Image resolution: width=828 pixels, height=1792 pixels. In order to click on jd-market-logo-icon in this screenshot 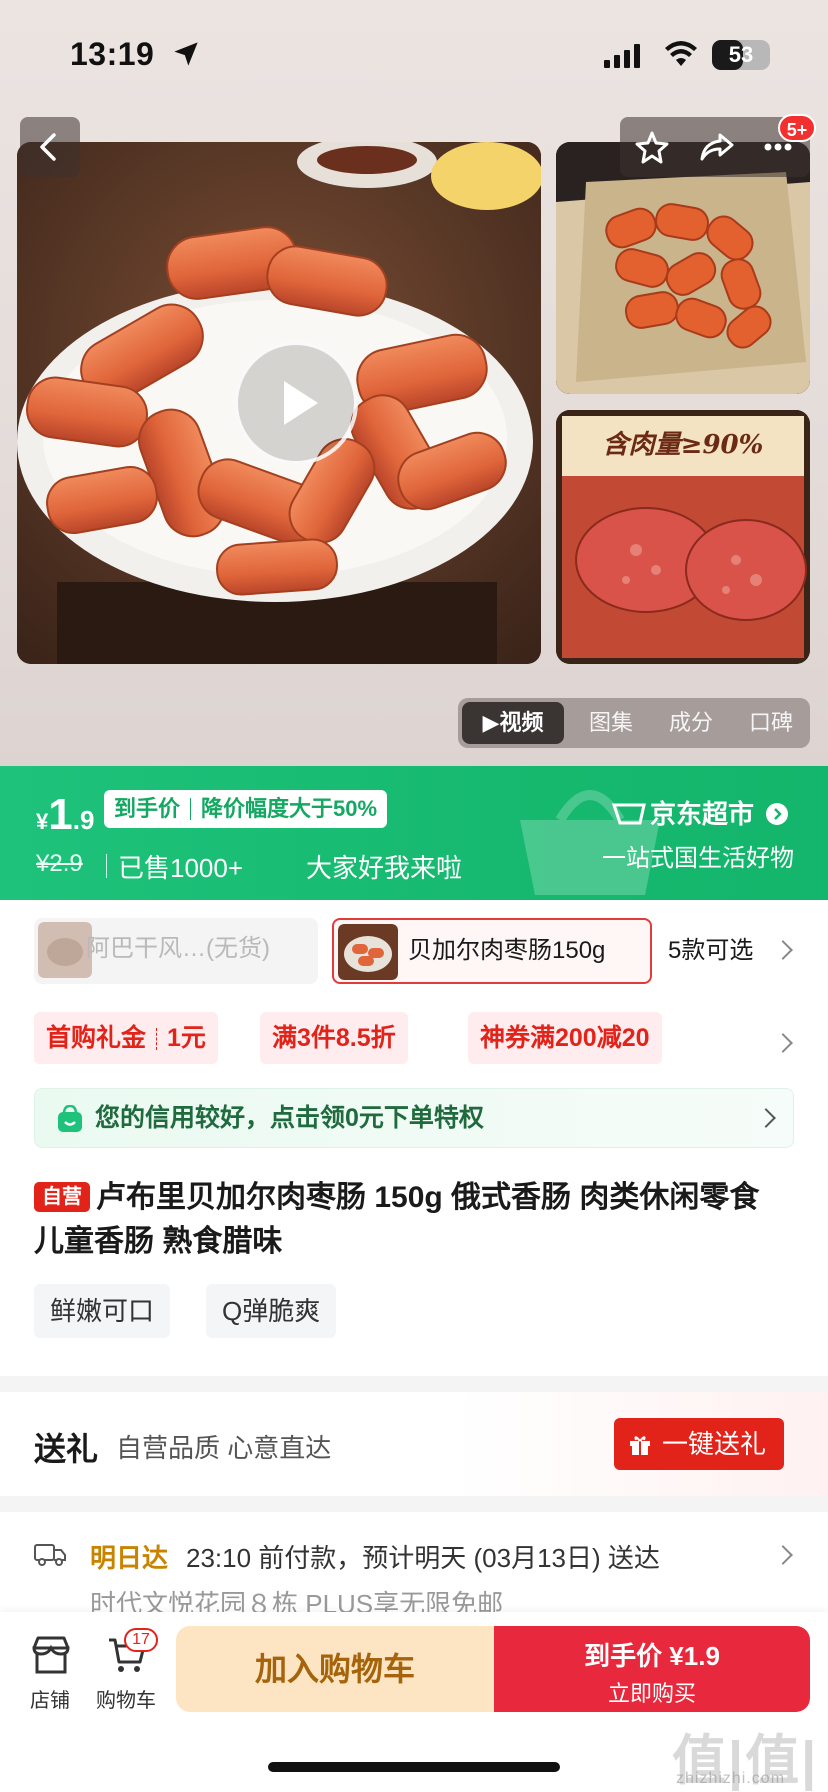, I will do `click(628, 814)`.